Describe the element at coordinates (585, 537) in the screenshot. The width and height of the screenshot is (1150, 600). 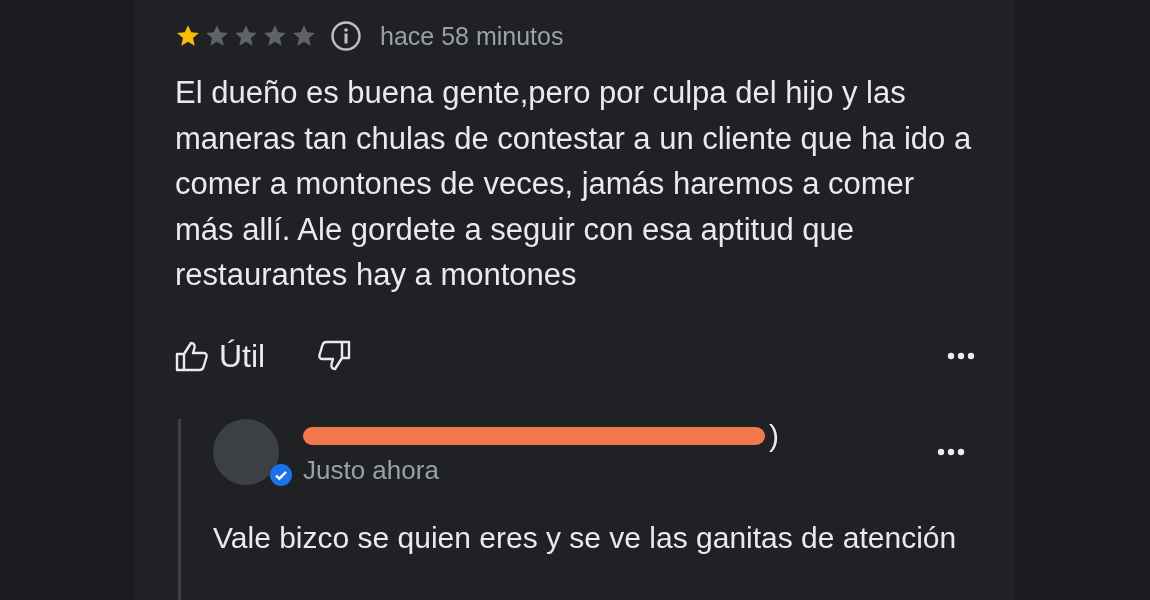
I see `reply-text: Vale bizco se quien eres y se ve las ganitas de atención` at that location.